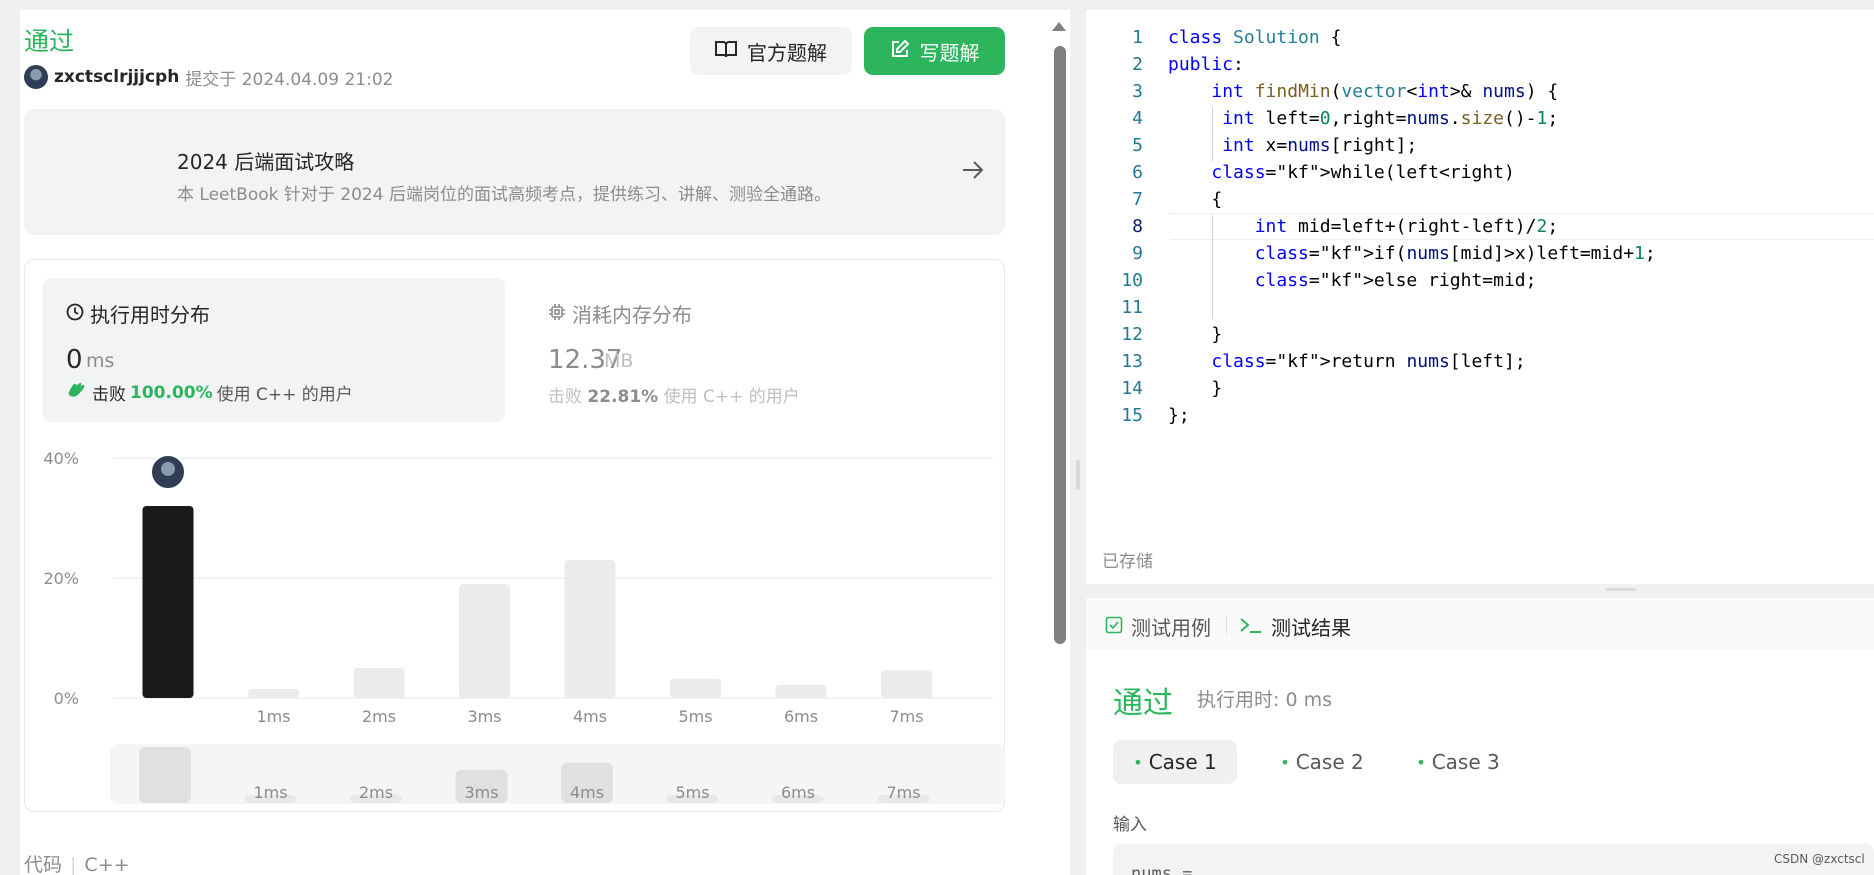 Image resolution: width=1874 pixels, height=875 pixels. What do you see at coordinates (1195, 199) in the screenshot?
I see `code-text: {` at bounding box center [1195, 199].